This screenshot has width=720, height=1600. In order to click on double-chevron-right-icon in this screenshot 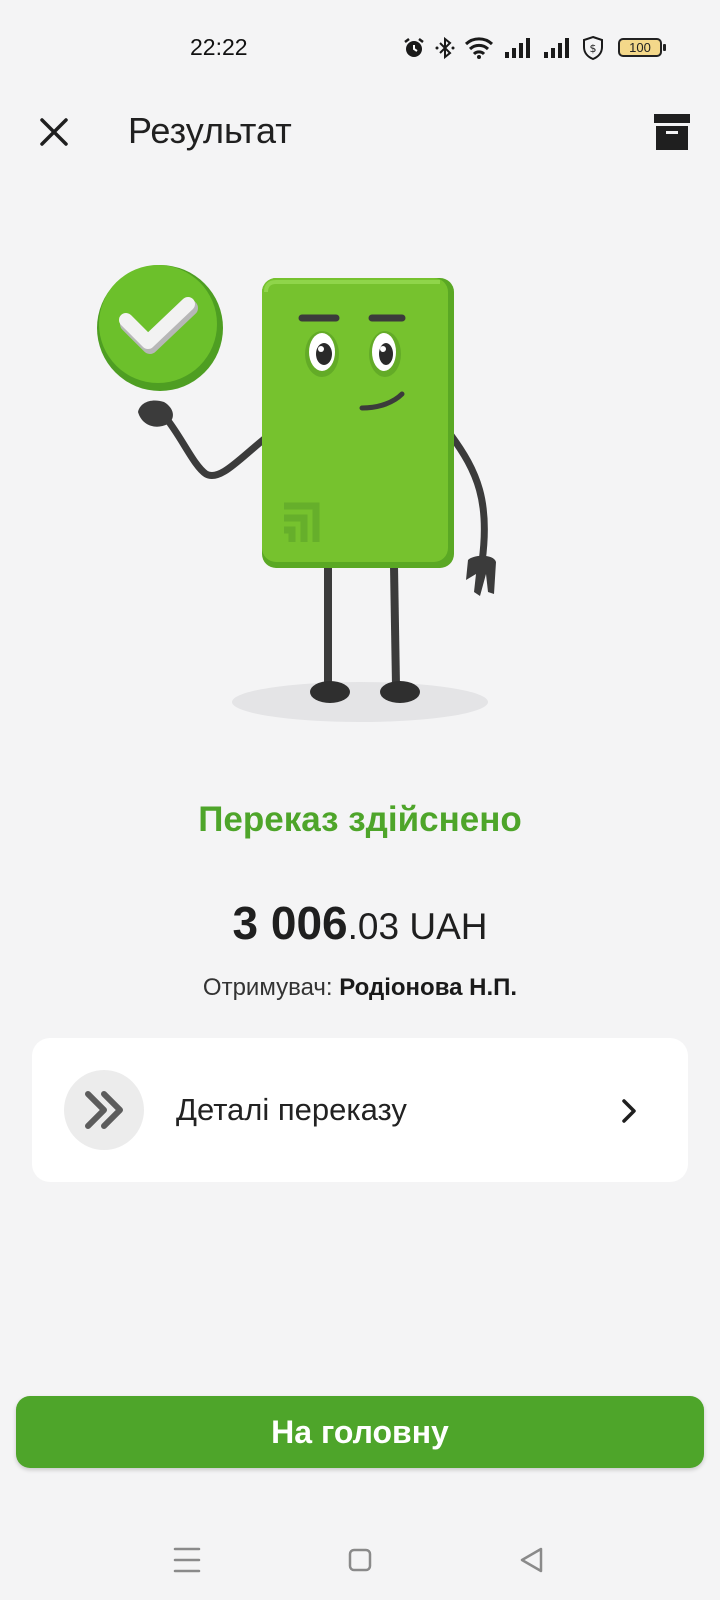, I will do `click(104, 1110)`.